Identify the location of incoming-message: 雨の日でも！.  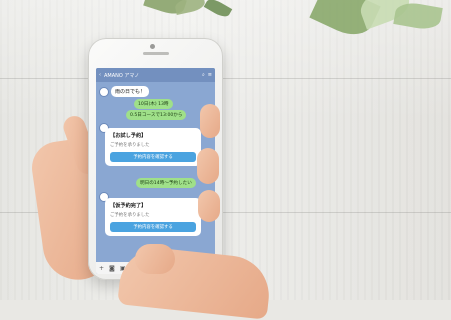
(124, 91).